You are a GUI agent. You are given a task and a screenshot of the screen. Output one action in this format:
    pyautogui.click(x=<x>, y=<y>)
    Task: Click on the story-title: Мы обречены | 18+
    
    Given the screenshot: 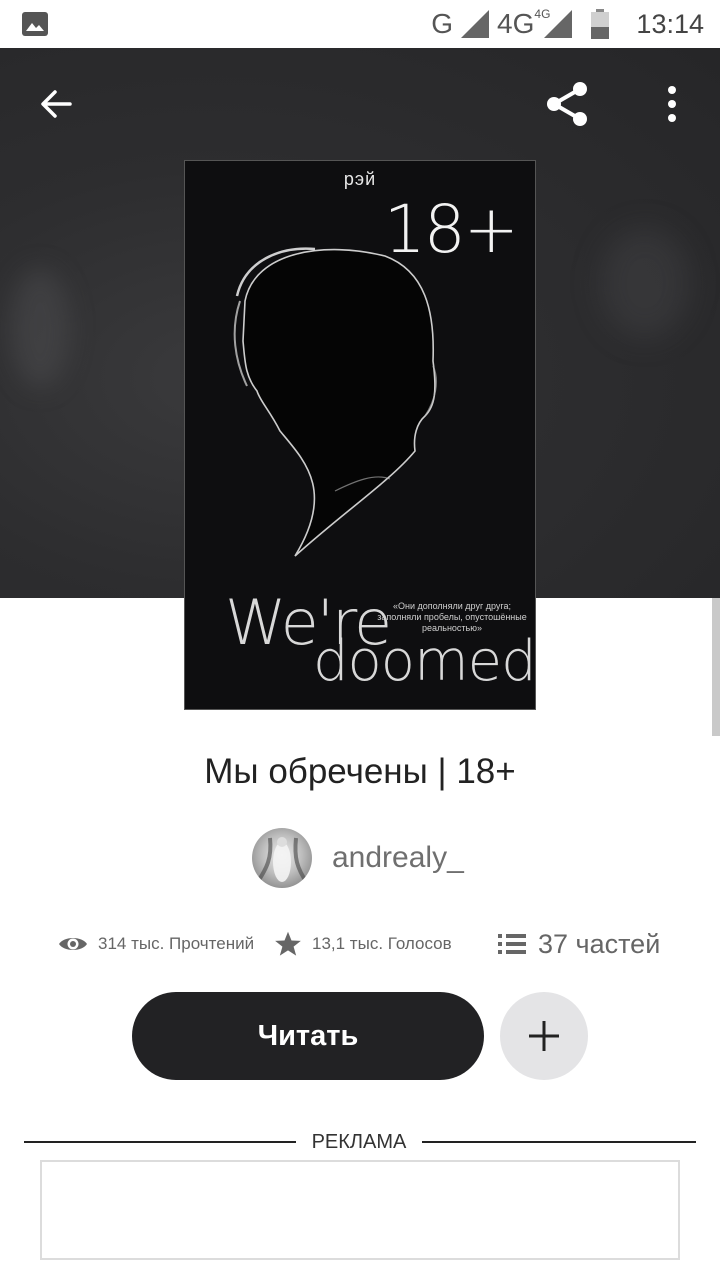 What is the action you would take?
    pyautogui.click(x=360, y=771)
    